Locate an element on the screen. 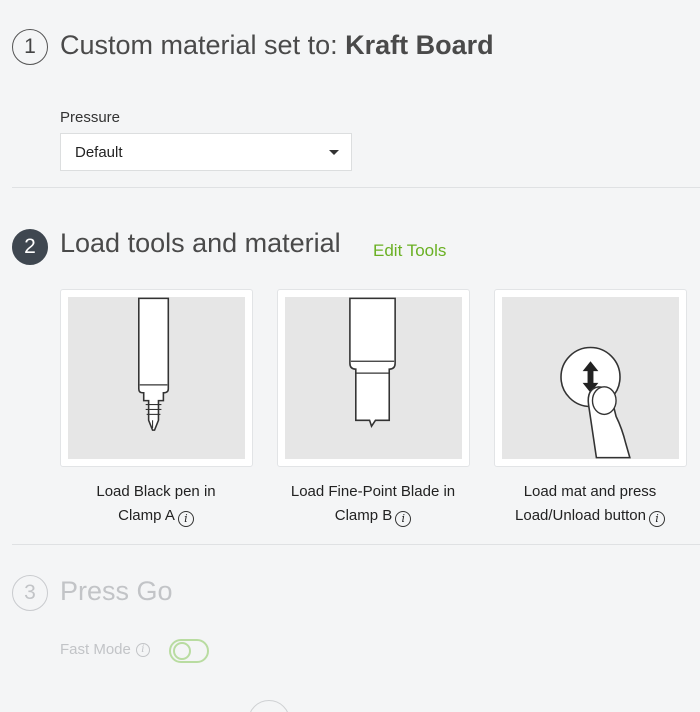  caption-clamp: Clamp A is located at coordinates (146, 515).